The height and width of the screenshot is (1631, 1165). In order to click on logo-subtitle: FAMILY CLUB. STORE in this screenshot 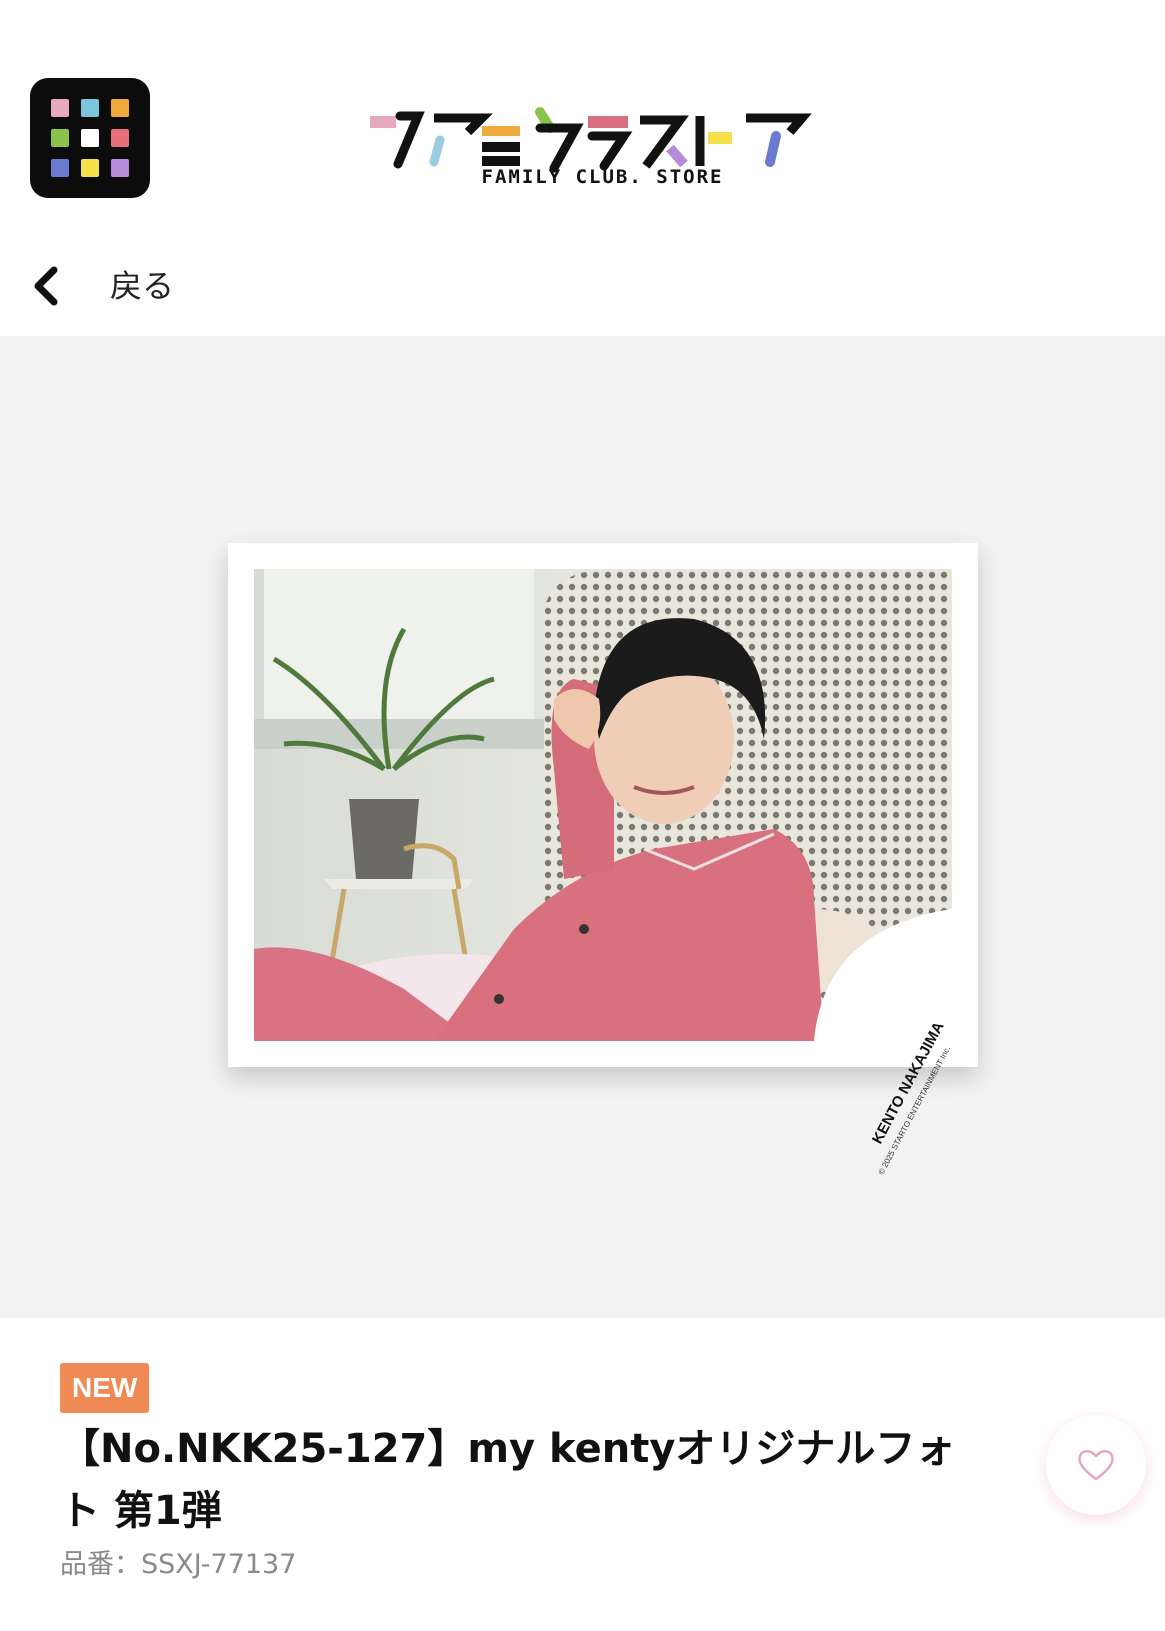, I will do `click(602, 177)`.